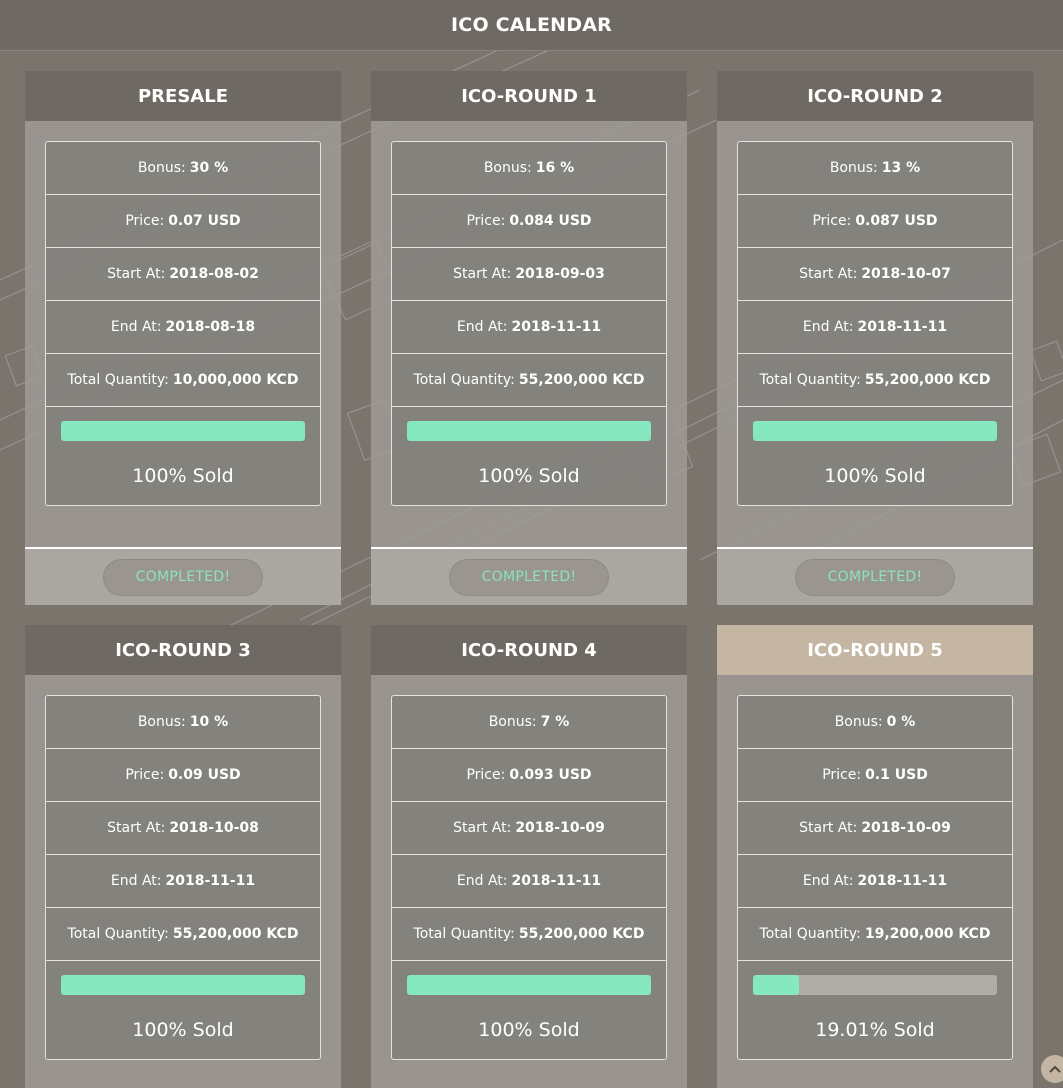 This screenshot has height=1088, width=1063. I want to click on start-row: Start At: 2018-10-07, so click(875, 274).